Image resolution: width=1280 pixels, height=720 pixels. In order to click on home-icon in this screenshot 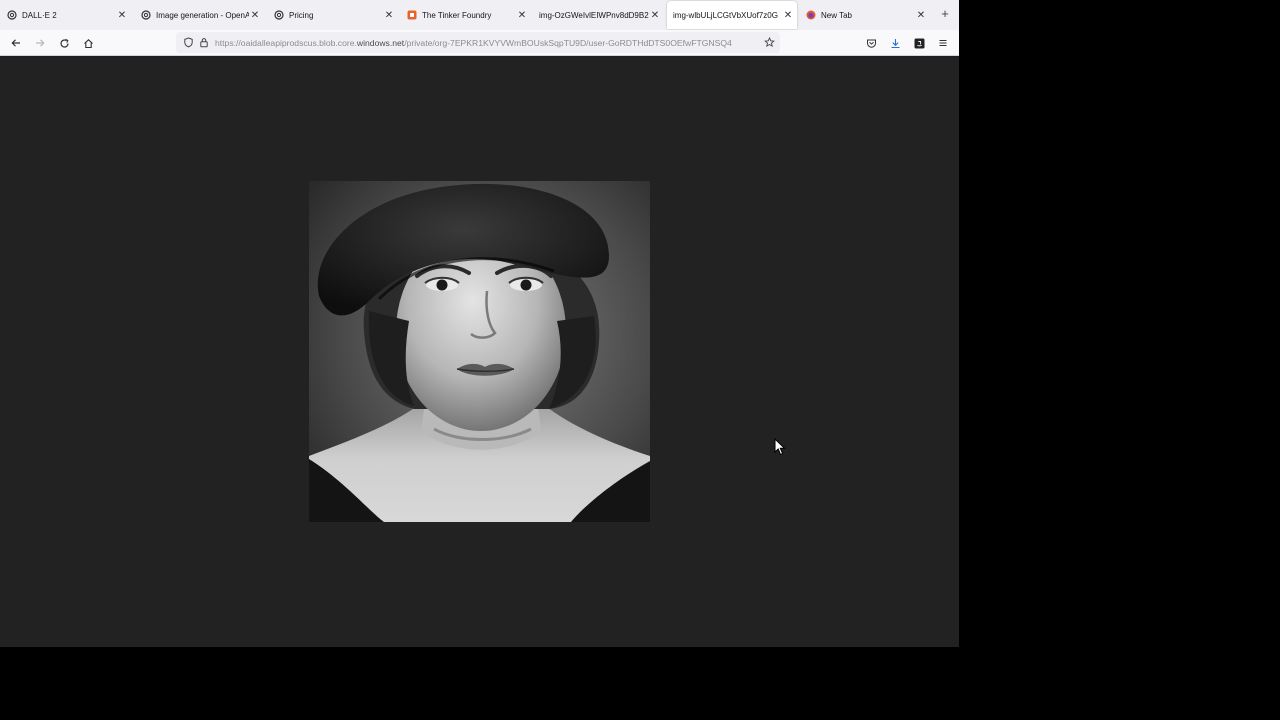, I will do `click(88, 43)`.